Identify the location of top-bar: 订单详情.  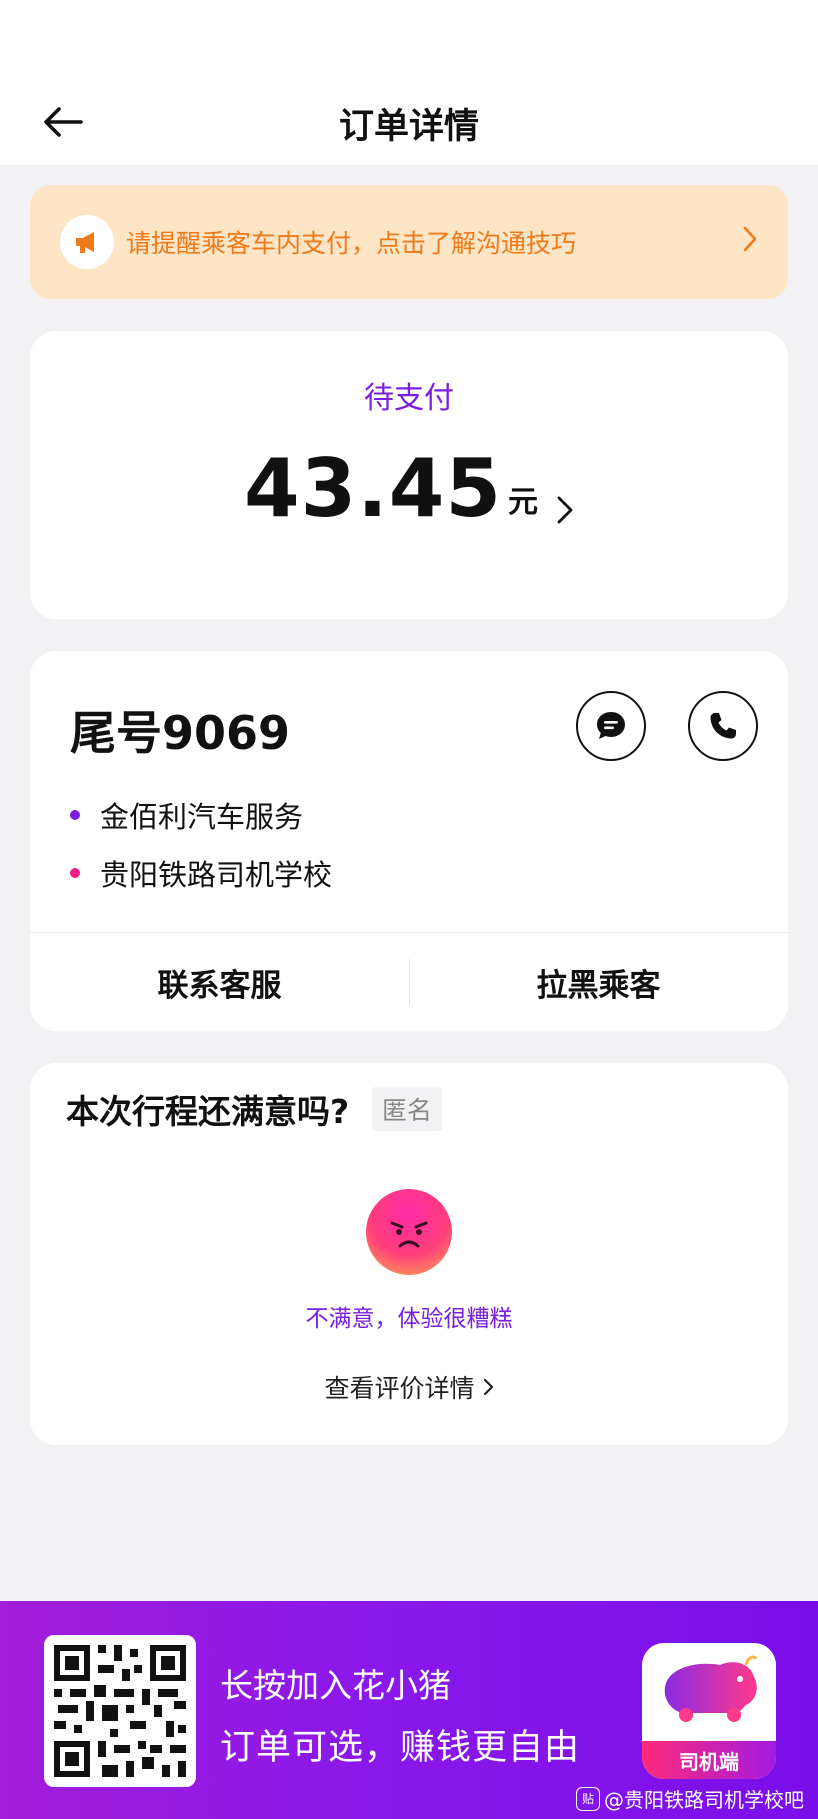
(409, 82).